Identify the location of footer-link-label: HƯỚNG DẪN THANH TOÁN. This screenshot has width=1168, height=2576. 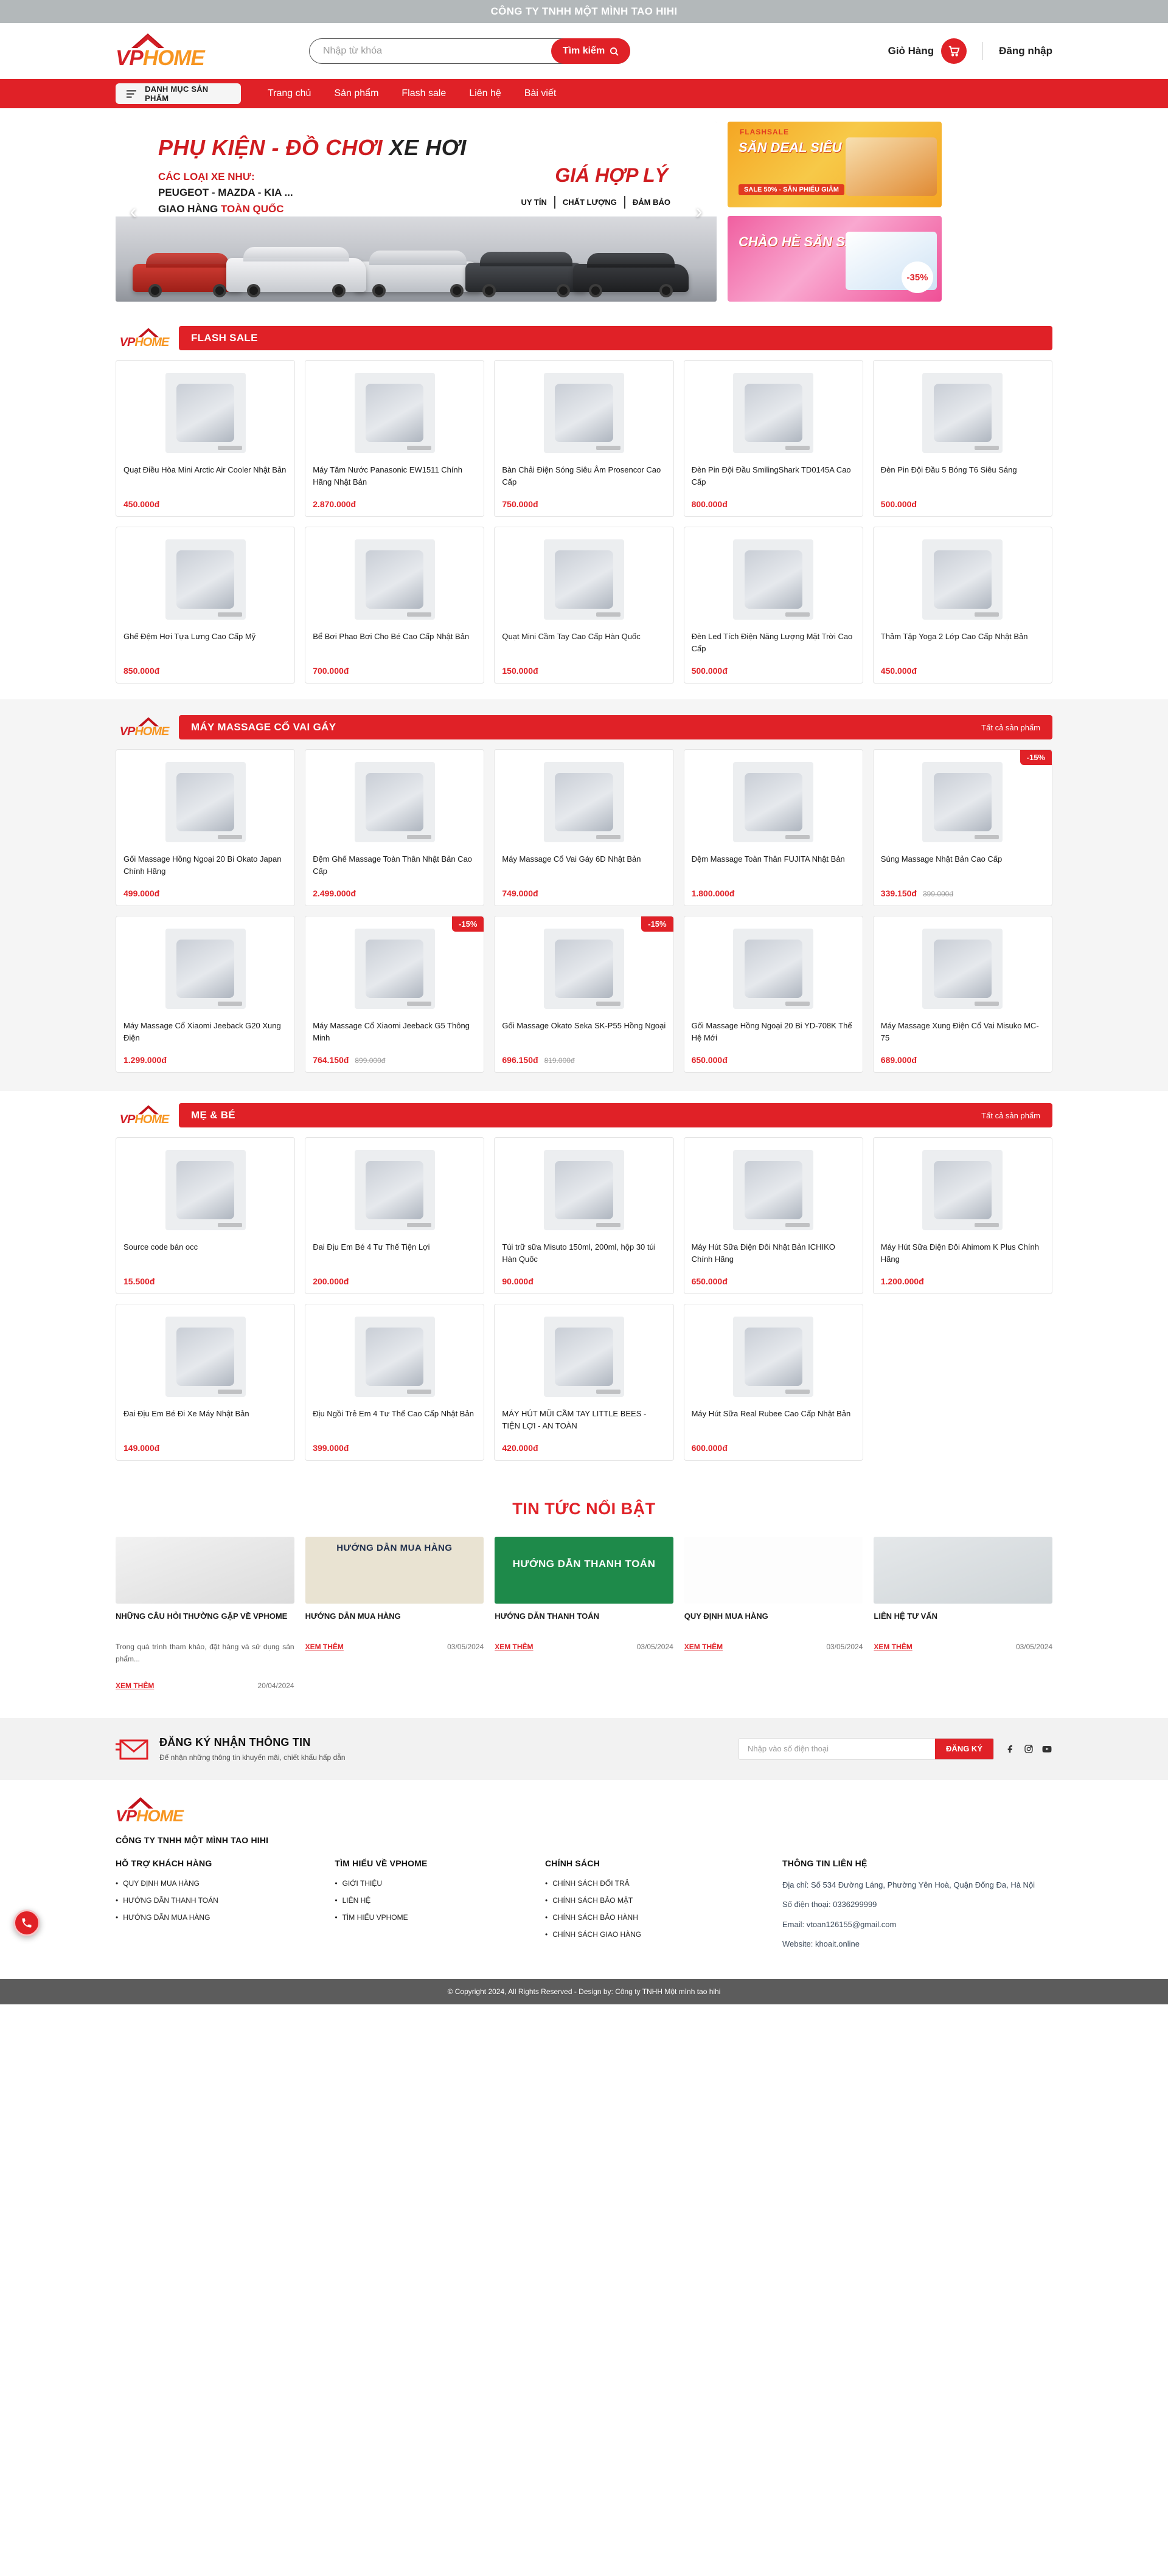
(170, 1900).